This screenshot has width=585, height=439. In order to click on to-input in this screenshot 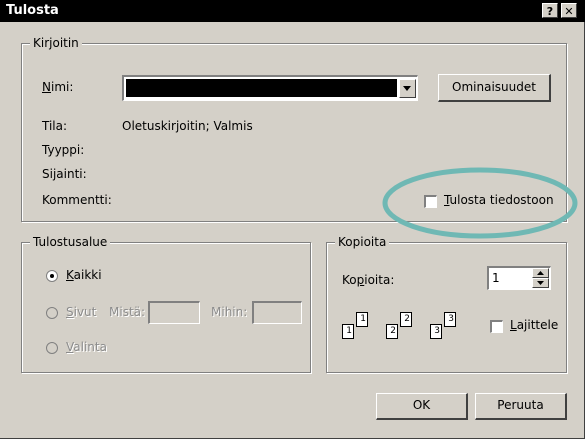, I will do `click(277, 312)`.